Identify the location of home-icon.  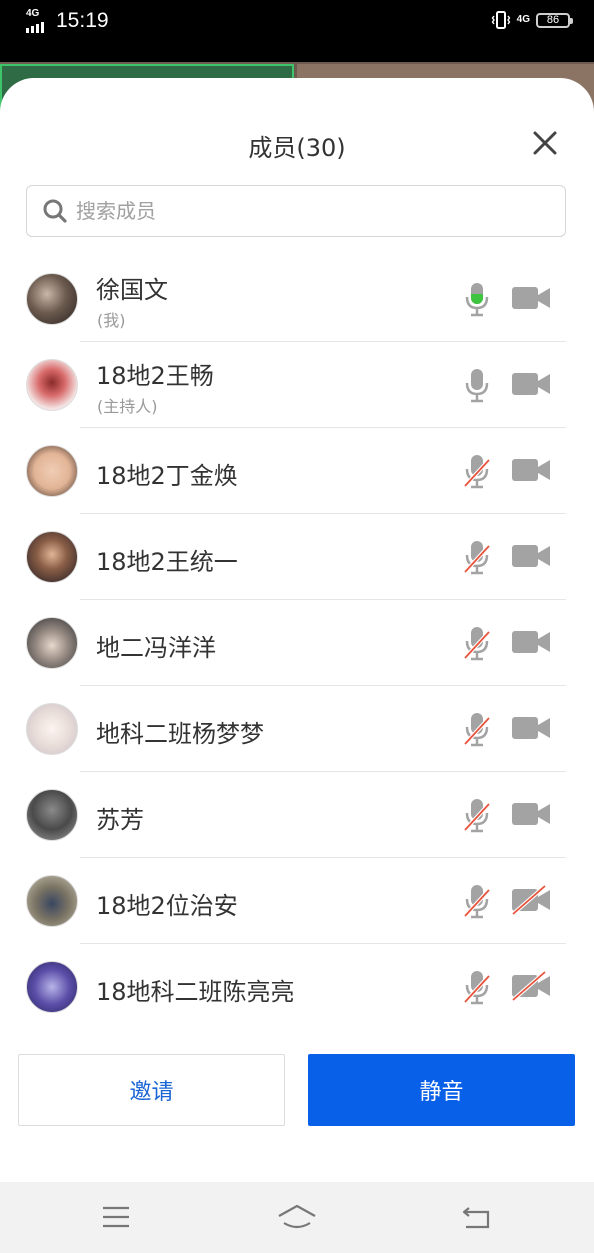
(297, 1217).